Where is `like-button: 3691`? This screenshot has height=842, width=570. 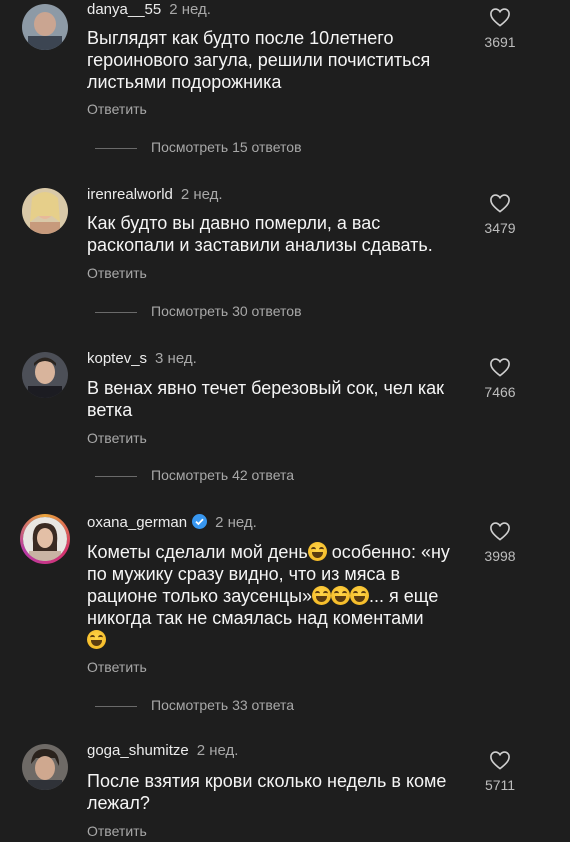
like-button: 3691 is located at coordinates (500, 28).